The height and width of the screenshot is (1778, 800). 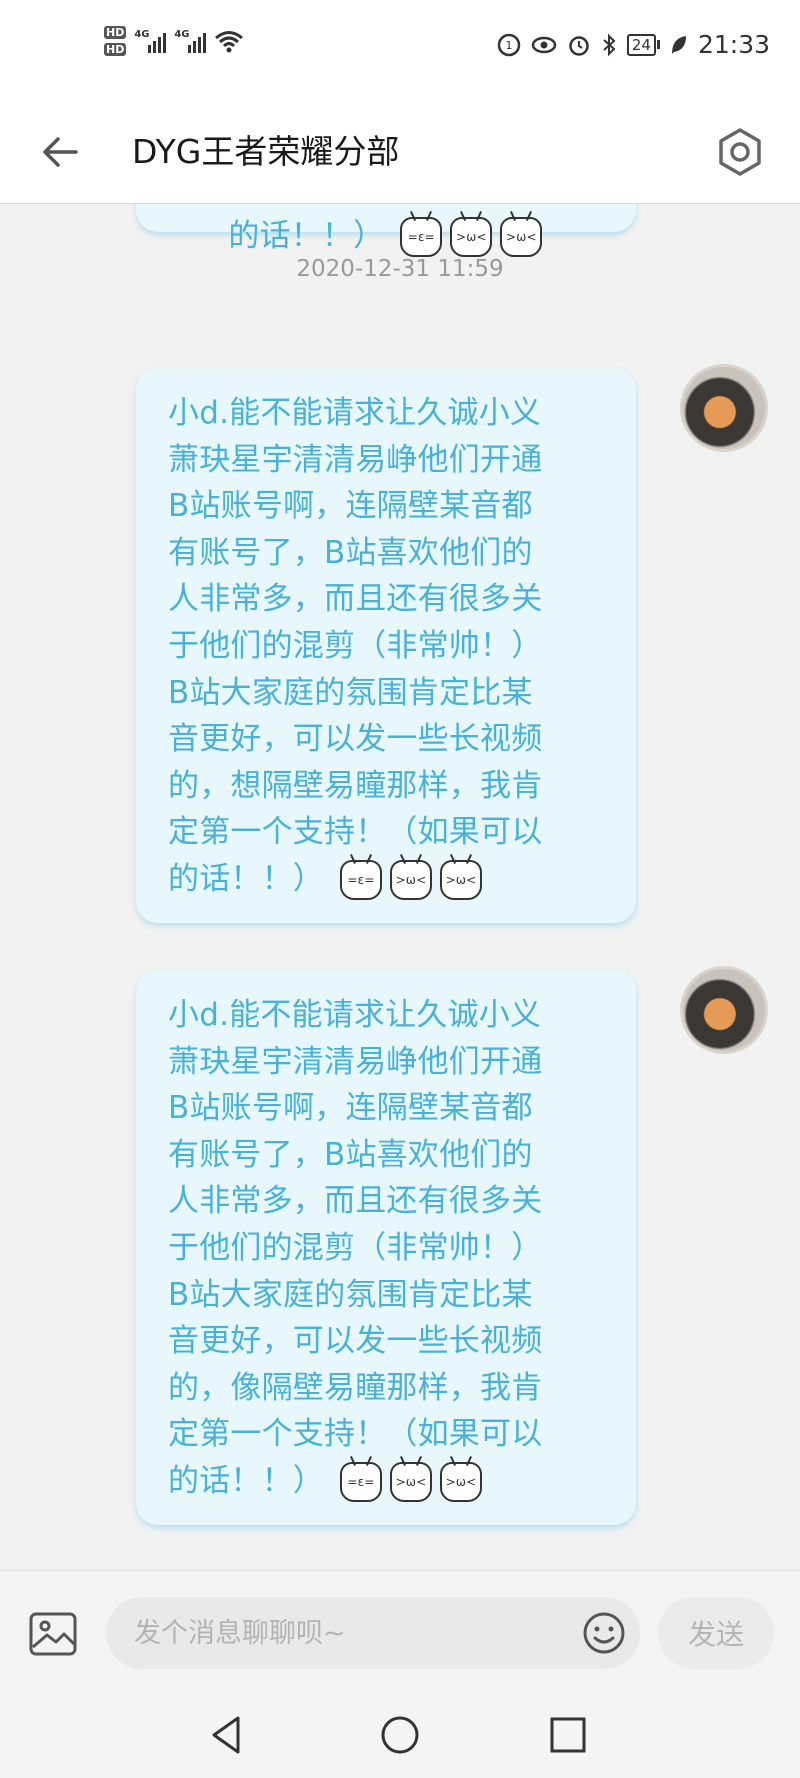 What do you see at coordinates (579, 45) in the screenshot?
I see `alarm-icon` at bounding box center [579, 45].